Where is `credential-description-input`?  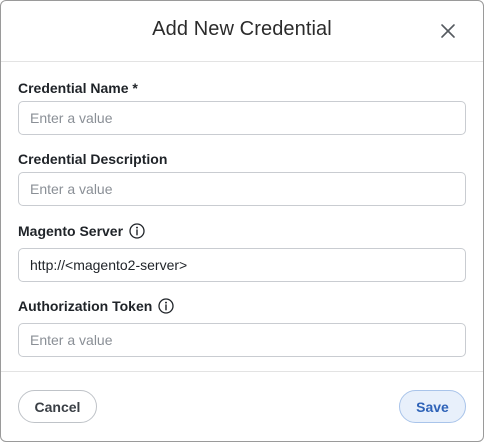
credential-description-input is located at coordinates (242, 189).